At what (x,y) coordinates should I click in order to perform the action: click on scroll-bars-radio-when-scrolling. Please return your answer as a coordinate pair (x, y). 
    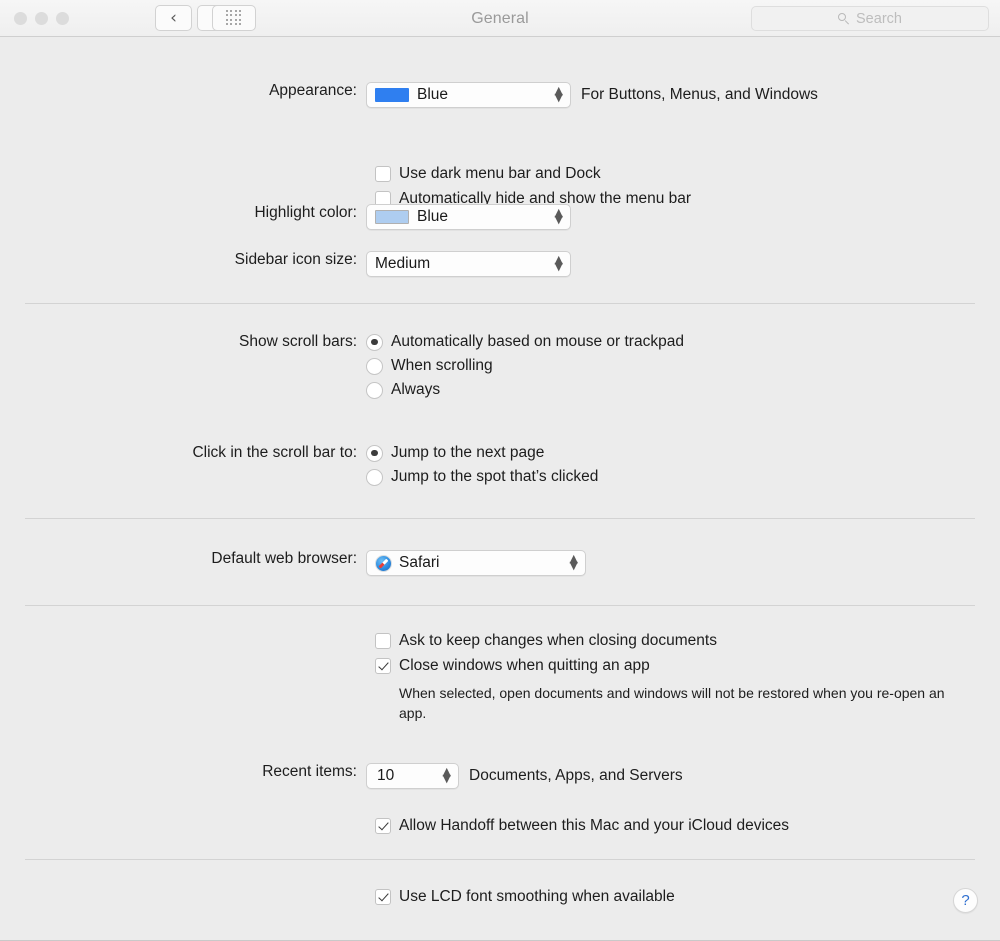
    Looking at the image, I should click on (374, 366).